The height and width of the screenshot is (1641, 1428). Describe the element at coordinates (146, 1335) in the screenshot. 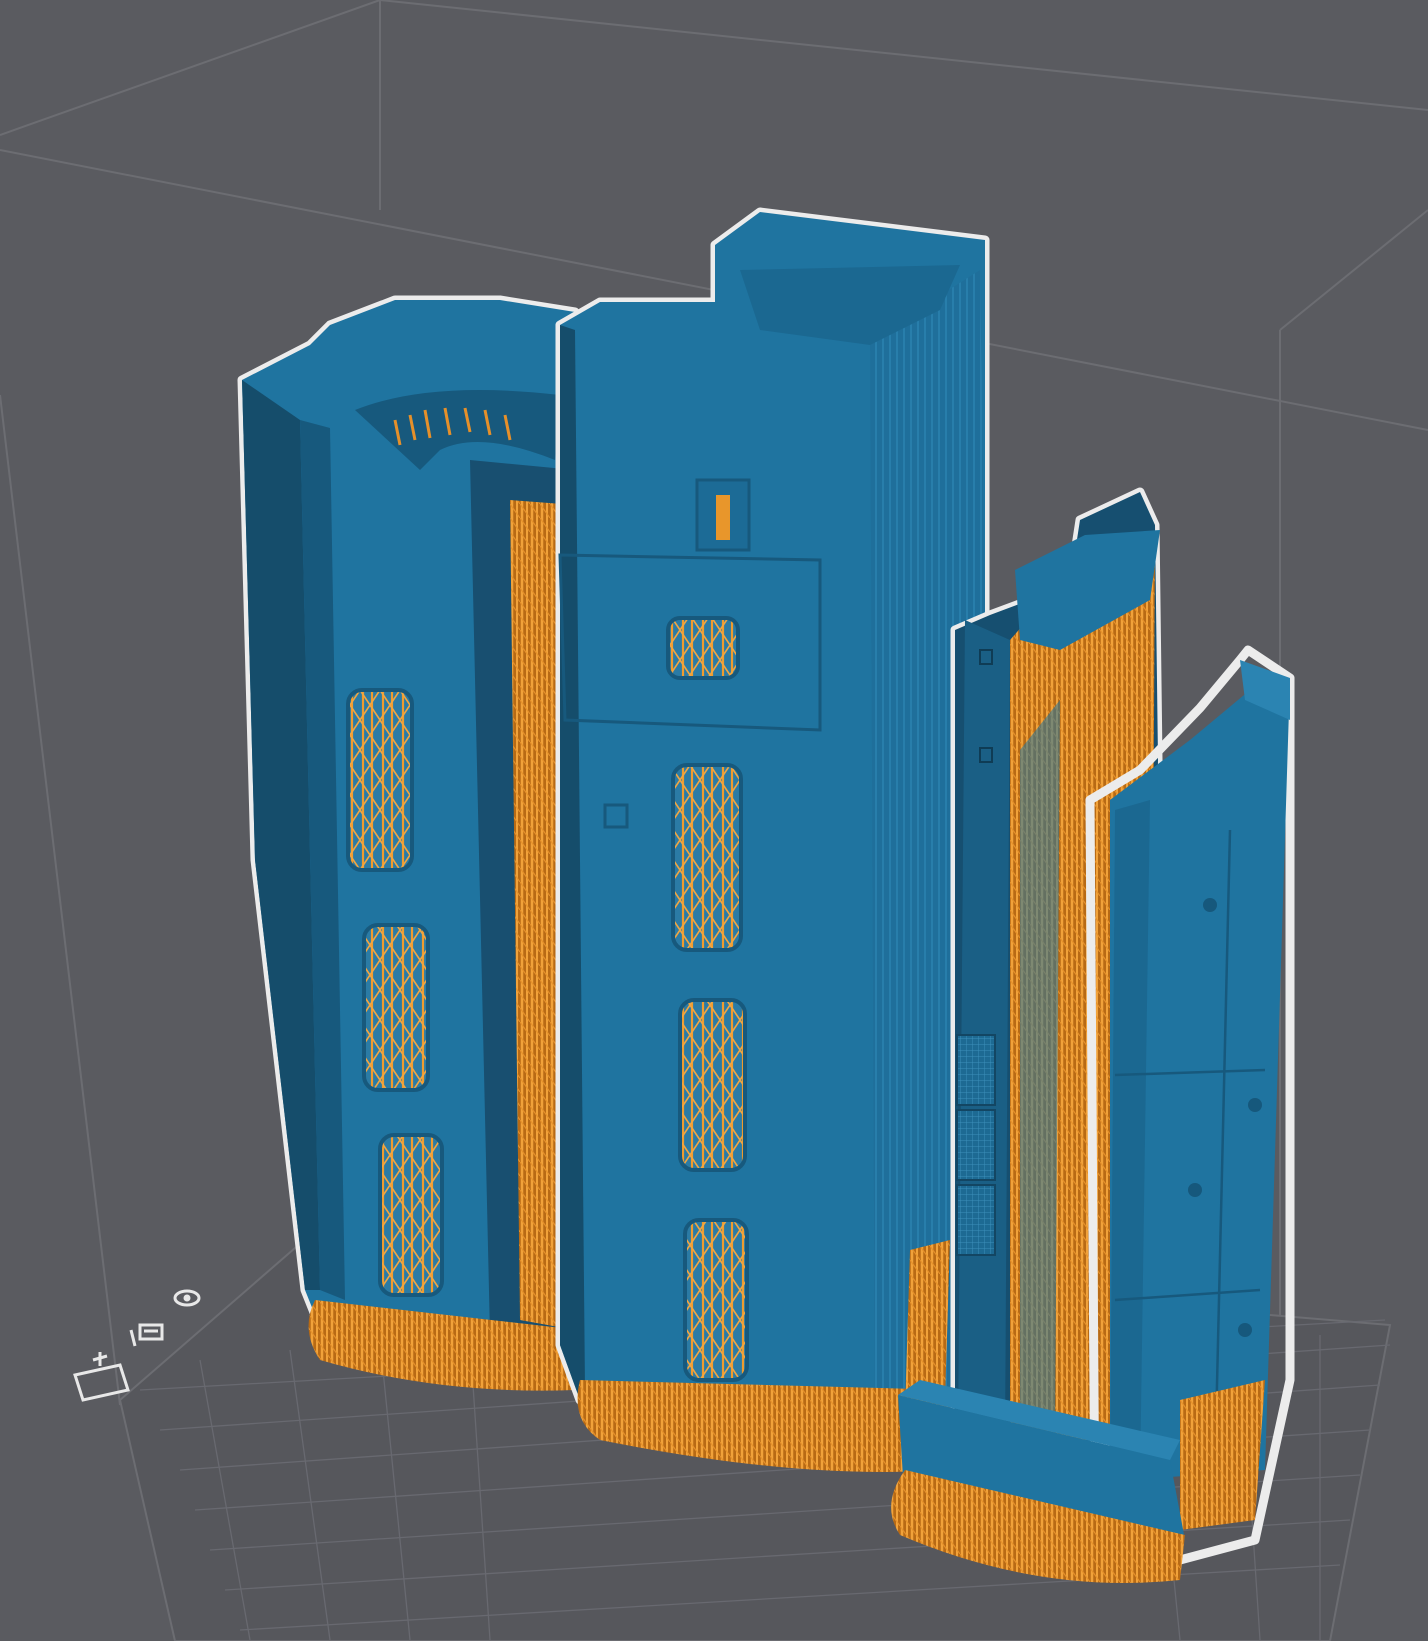

I see `layer-list-icon` at that location.